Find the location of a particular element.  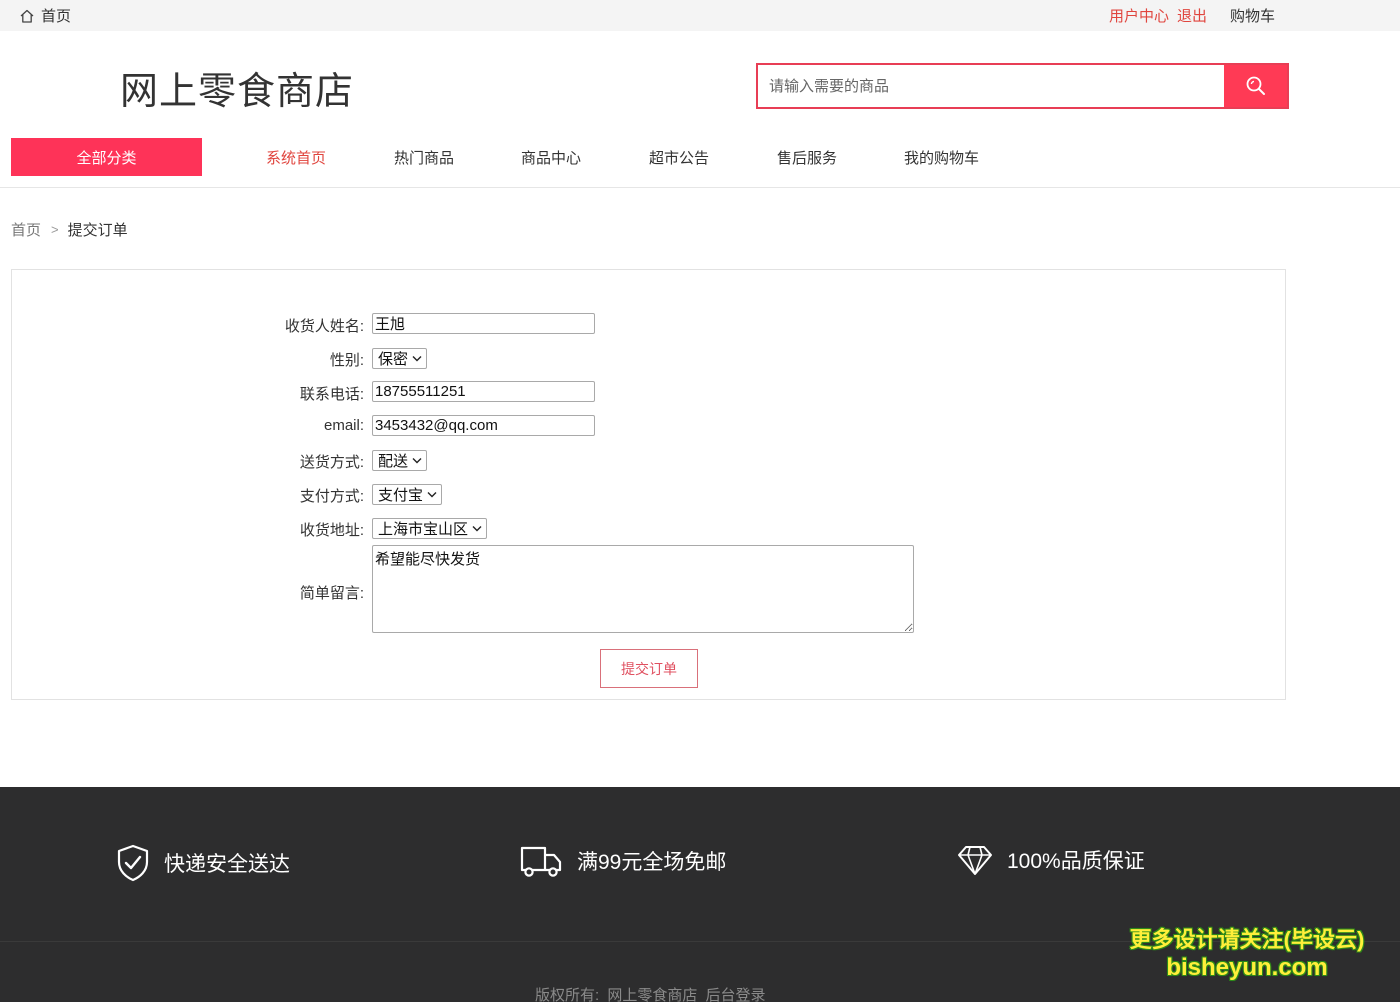

gender-label: 性别: is located at coordinates (346, 360).